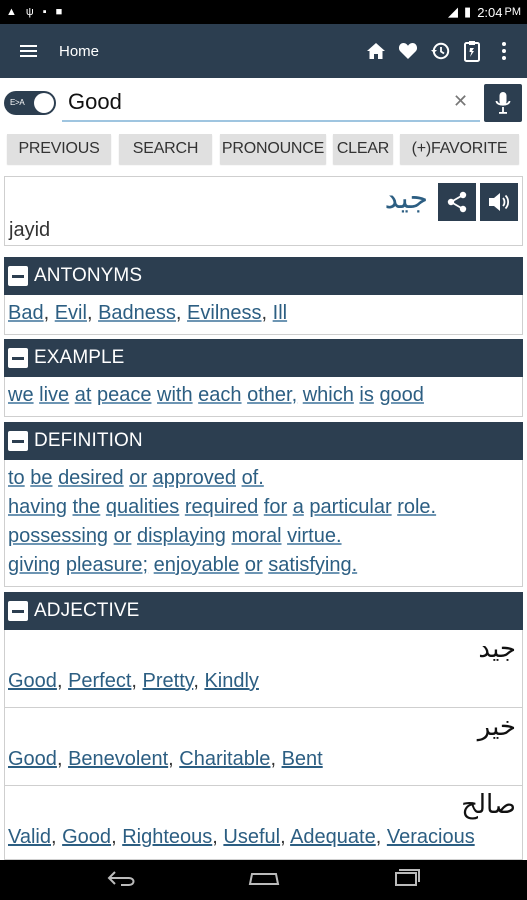 This screenshot has height=900, width=527. What do you see at coordinates (298, 507) in the screenshot?
I see `definition-word: a` at bounding box center [298, 507].